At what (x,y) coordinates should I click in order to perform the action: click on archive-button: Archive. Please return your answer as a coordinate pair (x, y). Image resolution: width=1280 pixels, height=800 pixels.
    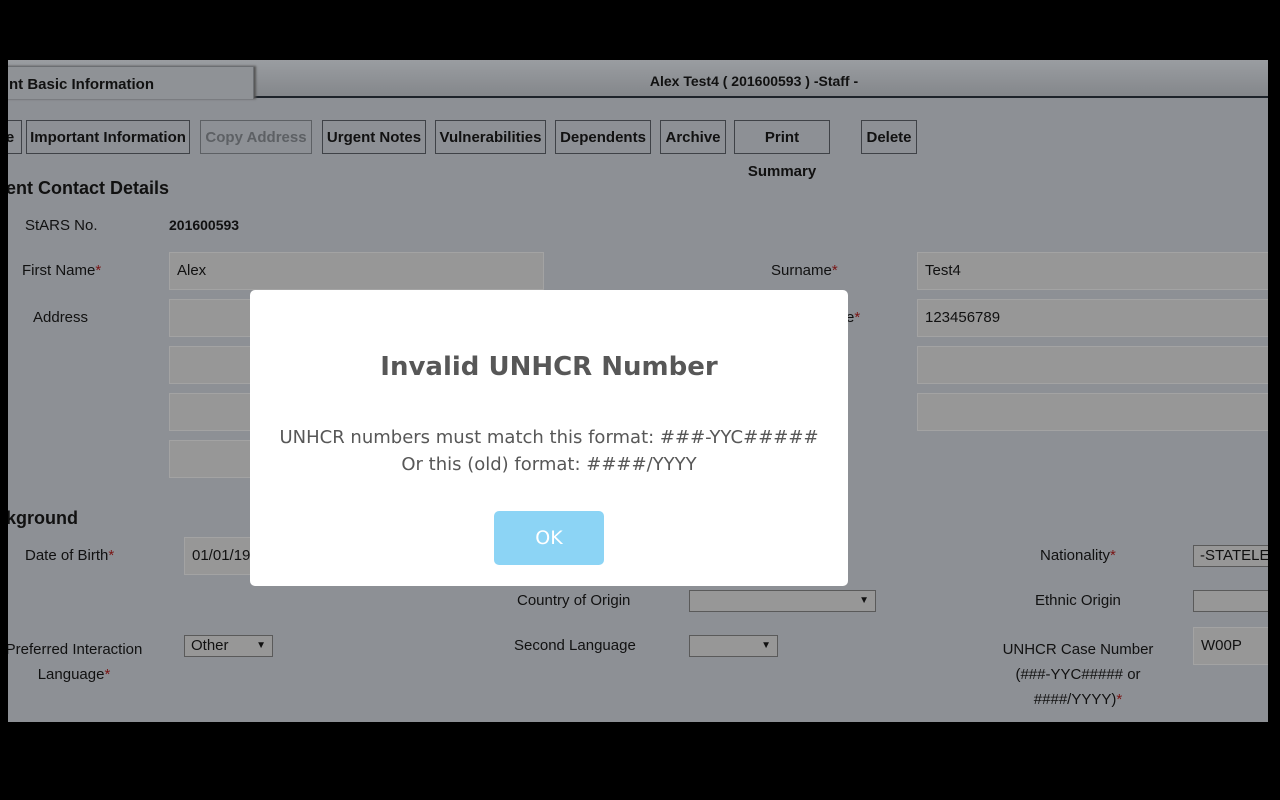
    Looking at the image, I should click on (693, 137).